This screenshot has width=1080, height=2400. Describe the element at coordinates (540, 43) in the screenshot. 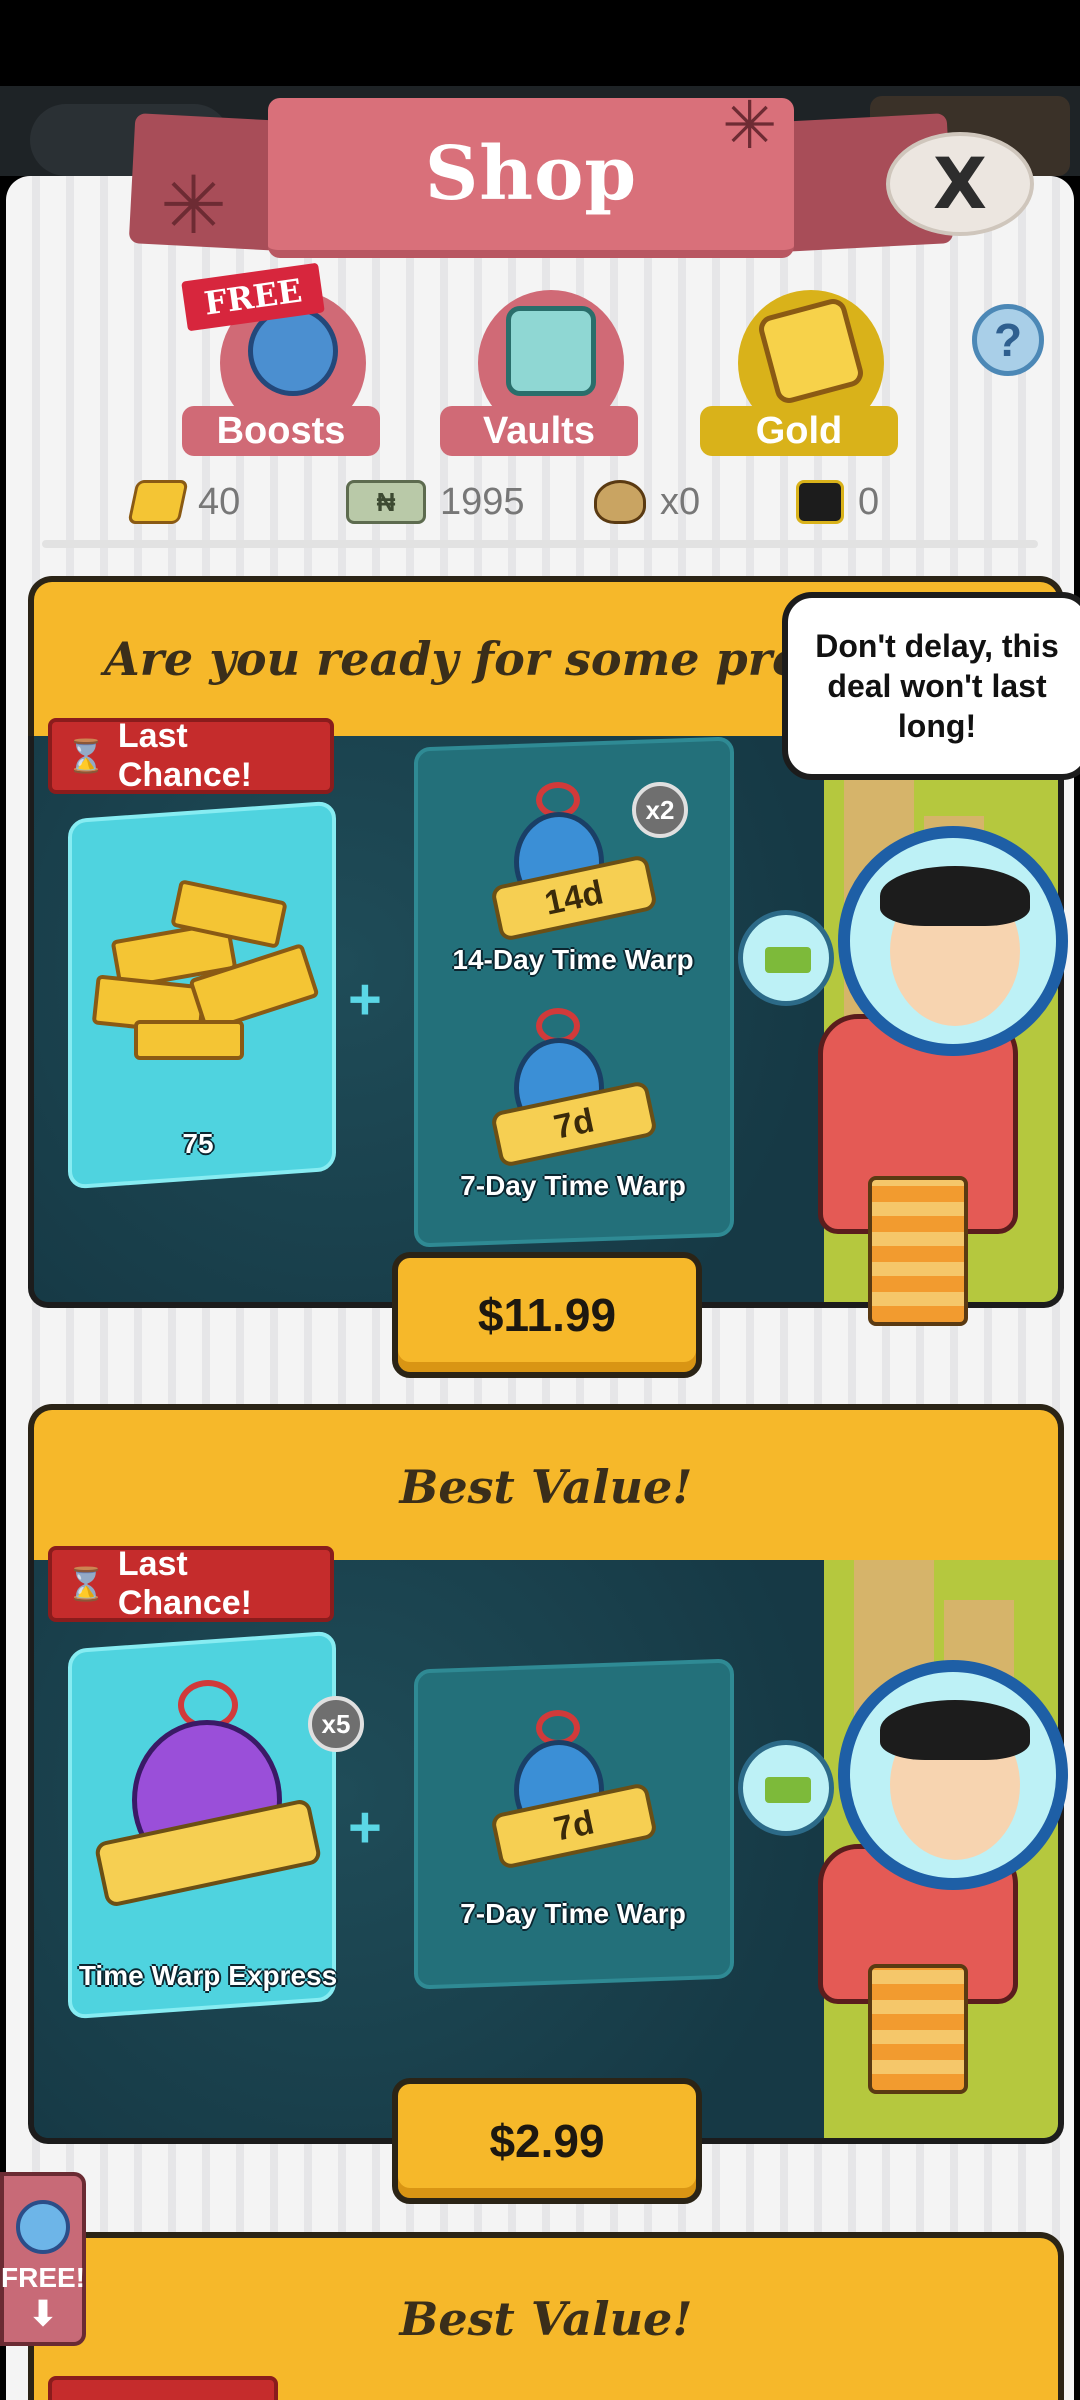

I see `status-bar` at that location.